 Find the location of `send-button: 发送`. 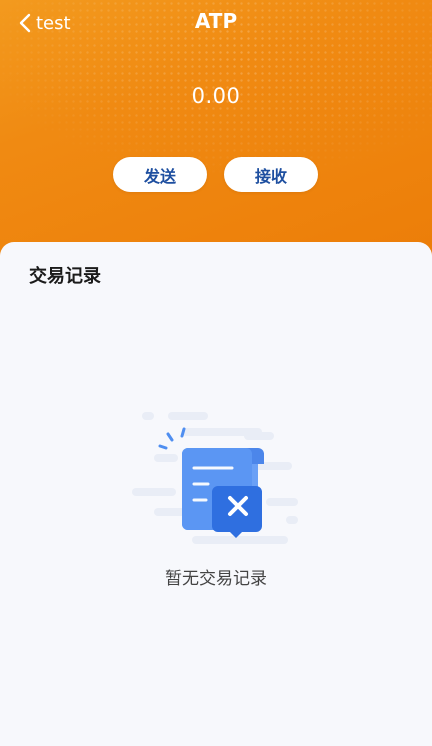

send-button: 发送 is located at coordinates (160, 174).